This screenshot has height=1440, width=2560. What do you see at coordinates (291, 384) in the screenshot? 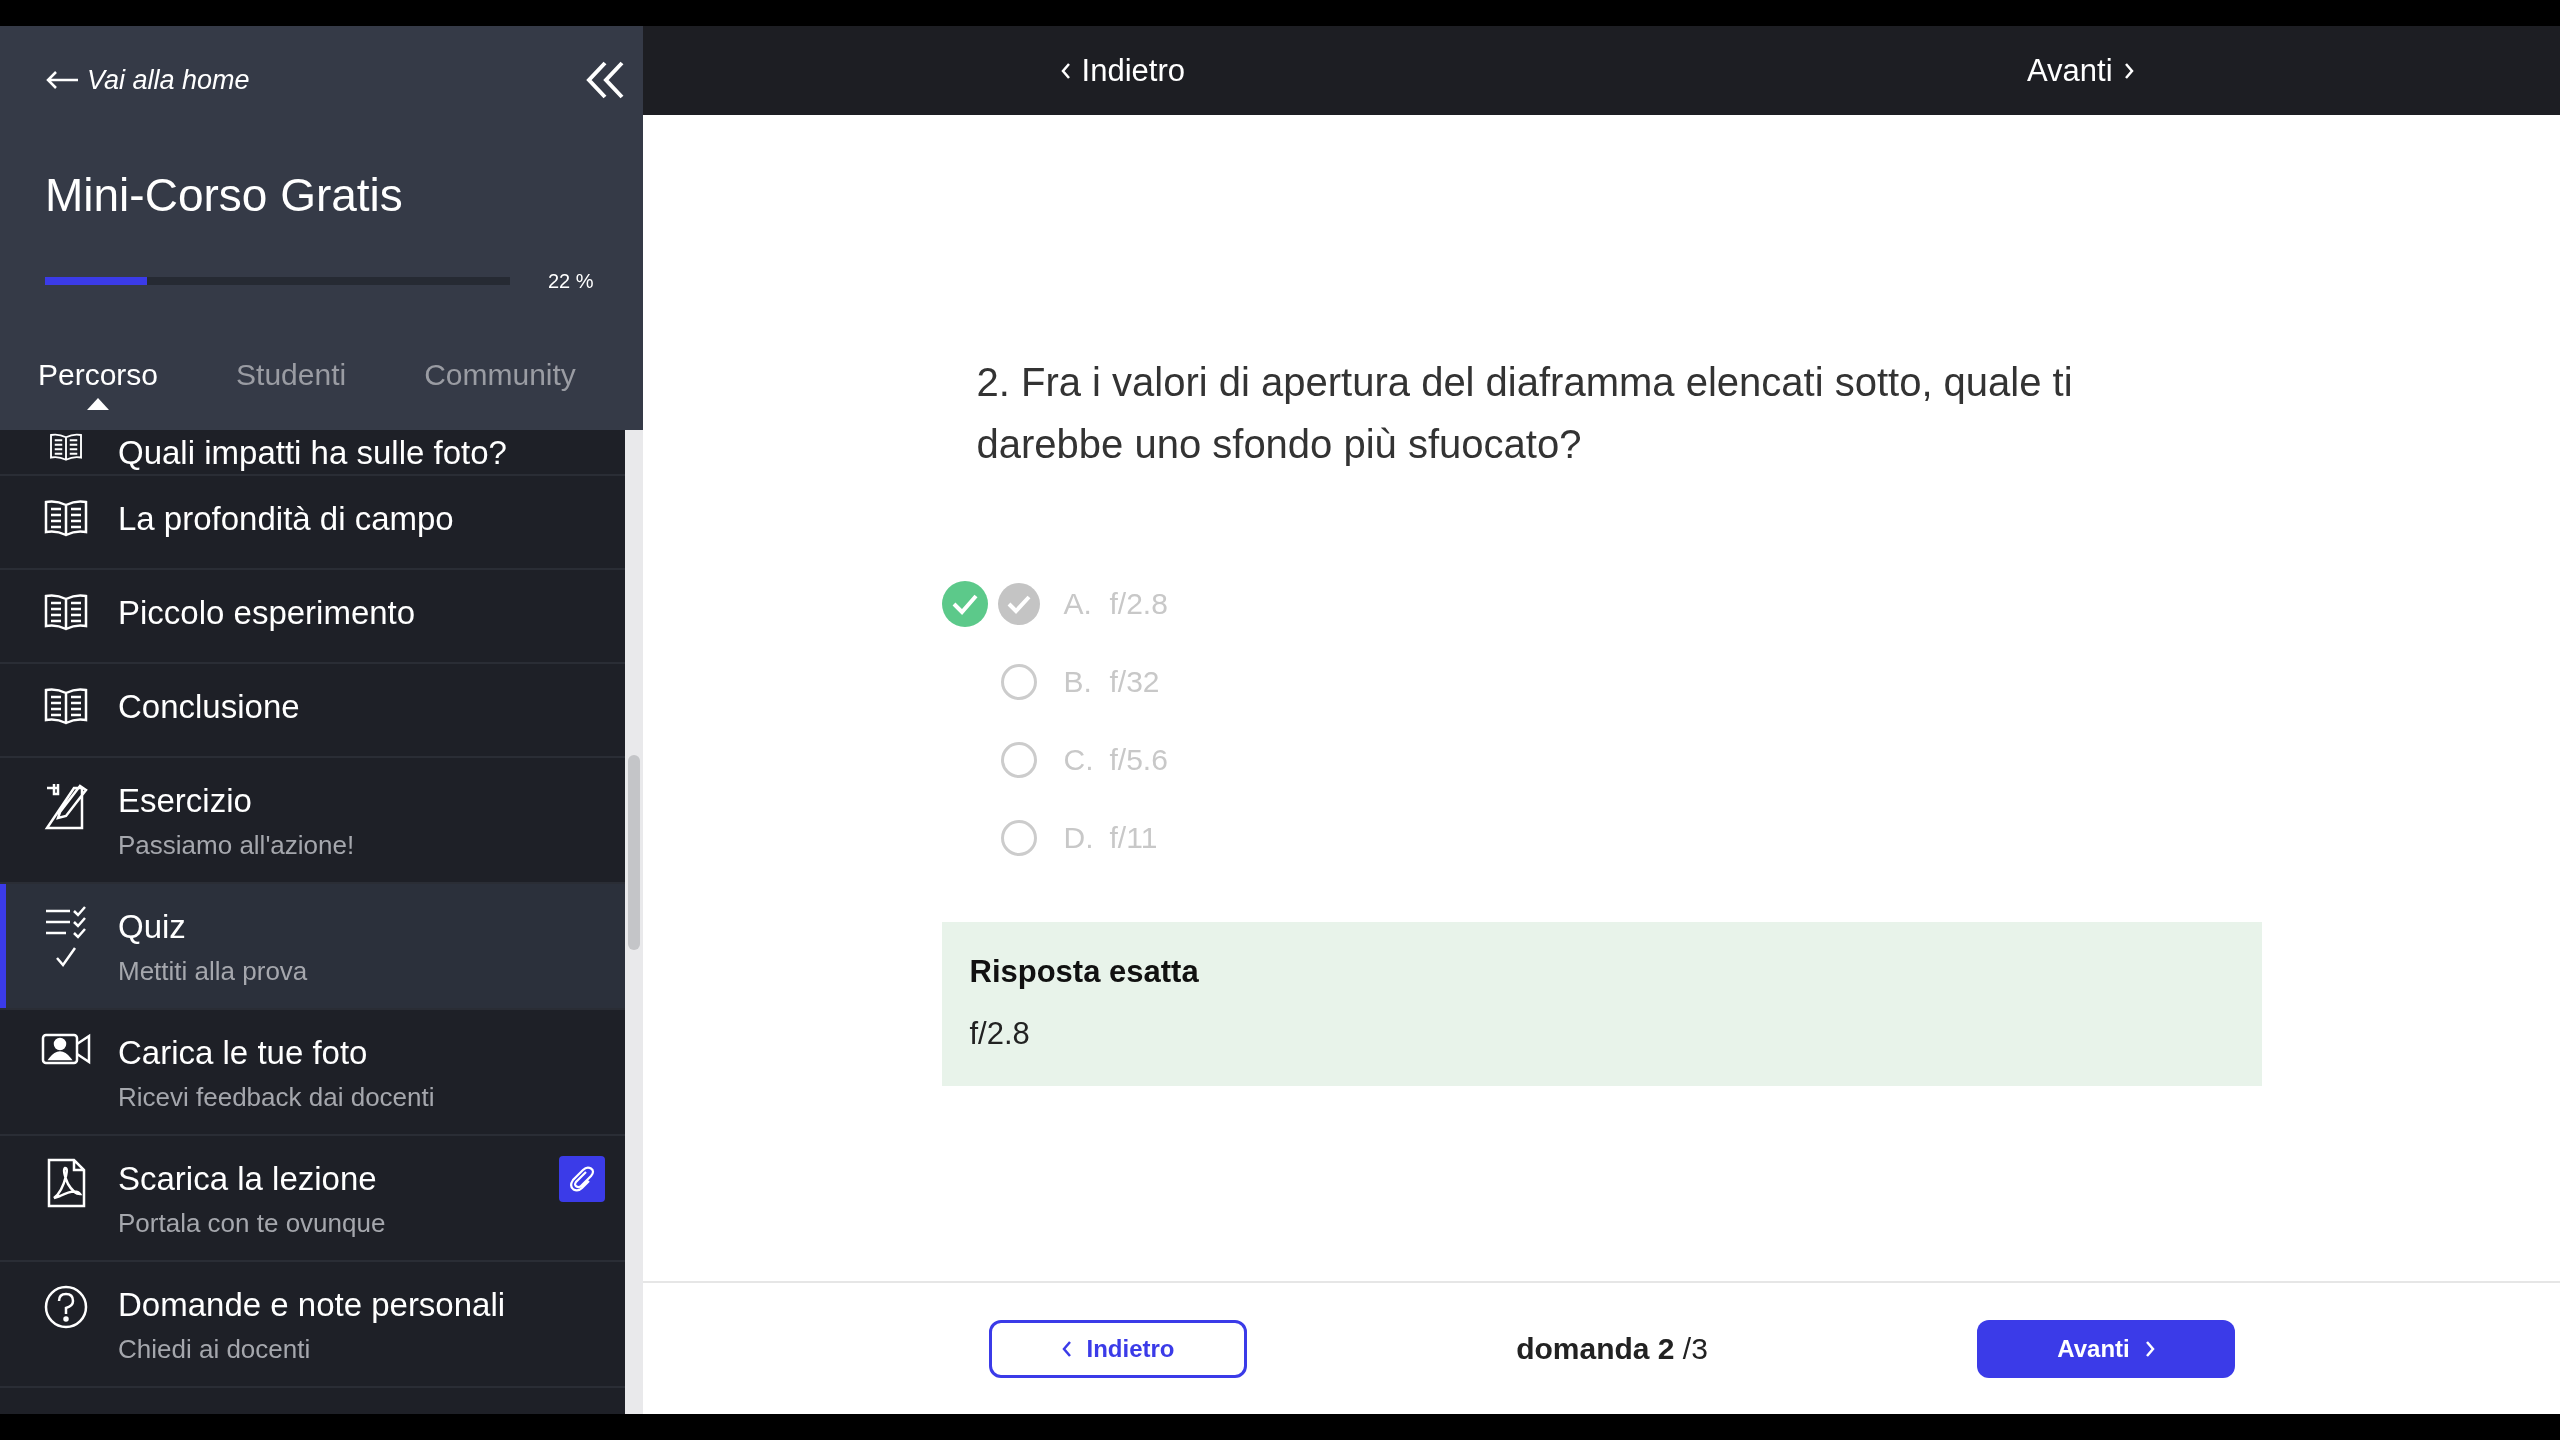
I see `sidebar-tab: Studenti` at bounding box center [291, 384].